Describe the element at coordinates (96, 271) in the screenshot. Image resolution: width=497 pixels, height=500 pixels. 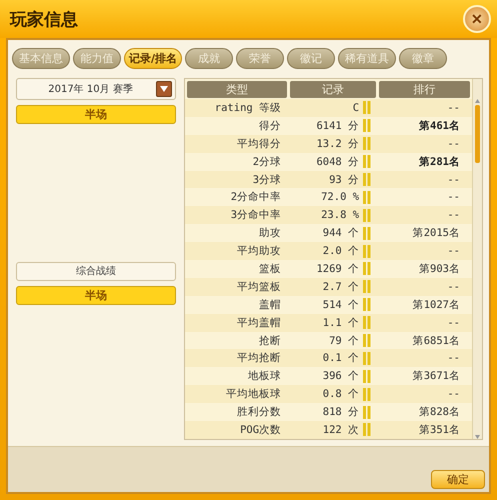
I see `summary-label: 综合战绩` at that location.